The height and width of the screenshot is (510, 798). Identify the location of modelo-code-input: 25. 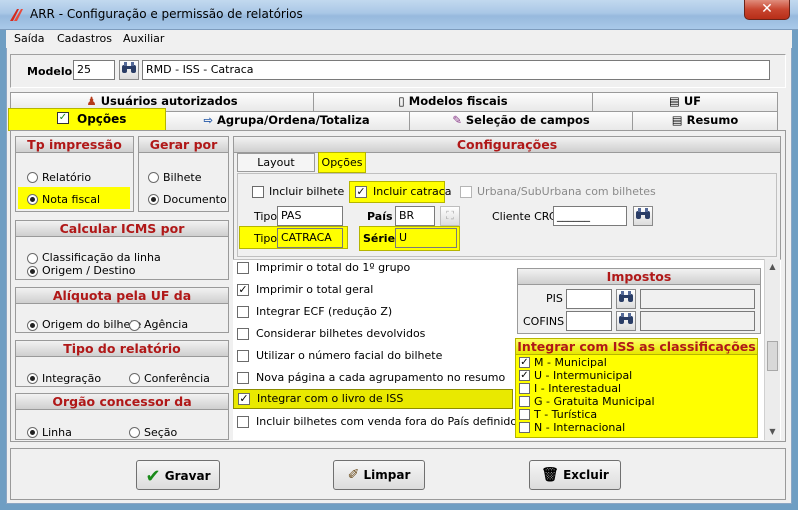
(94, 70).